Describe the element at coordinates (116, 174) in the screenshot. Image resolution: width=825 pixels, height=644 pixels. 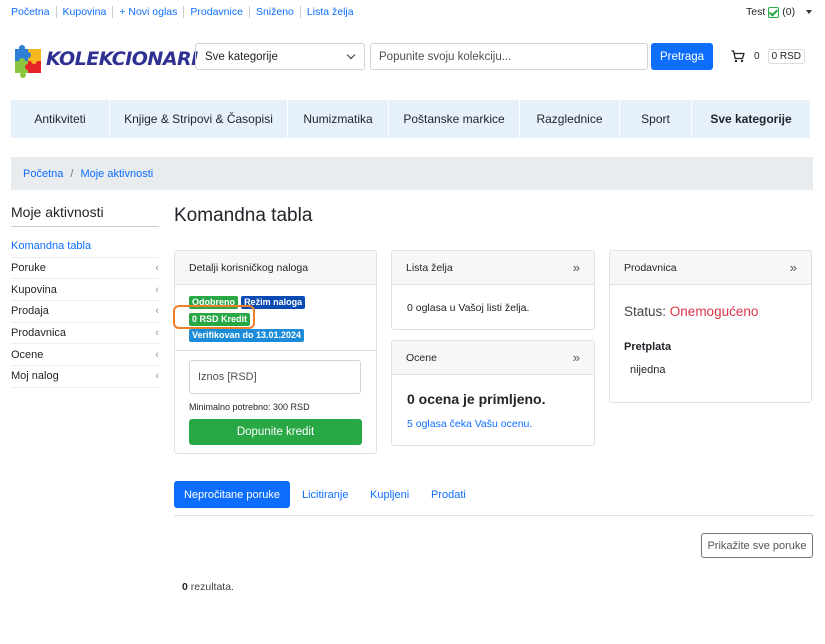
I see `breadcrumb-current: Moje aktivnosti` at that location.